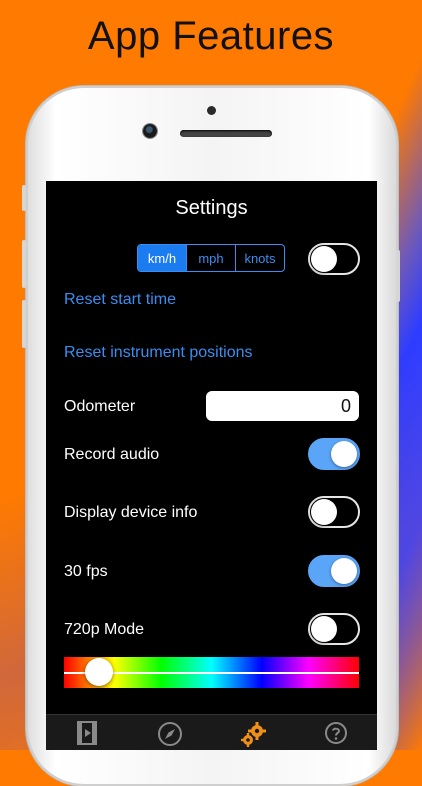 Image resolution: width=422 pixels, height=786 pixels. I want to click on help-icon, so click(335, 733).